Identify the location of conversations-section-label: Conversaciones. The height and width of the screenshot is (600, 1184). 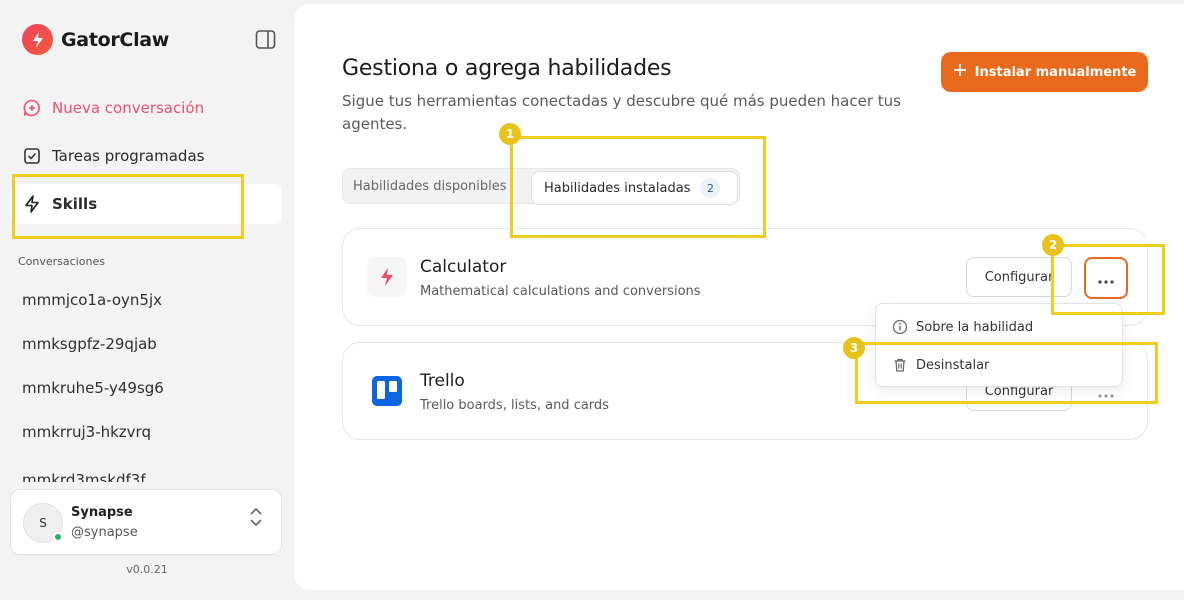
(61, 261).